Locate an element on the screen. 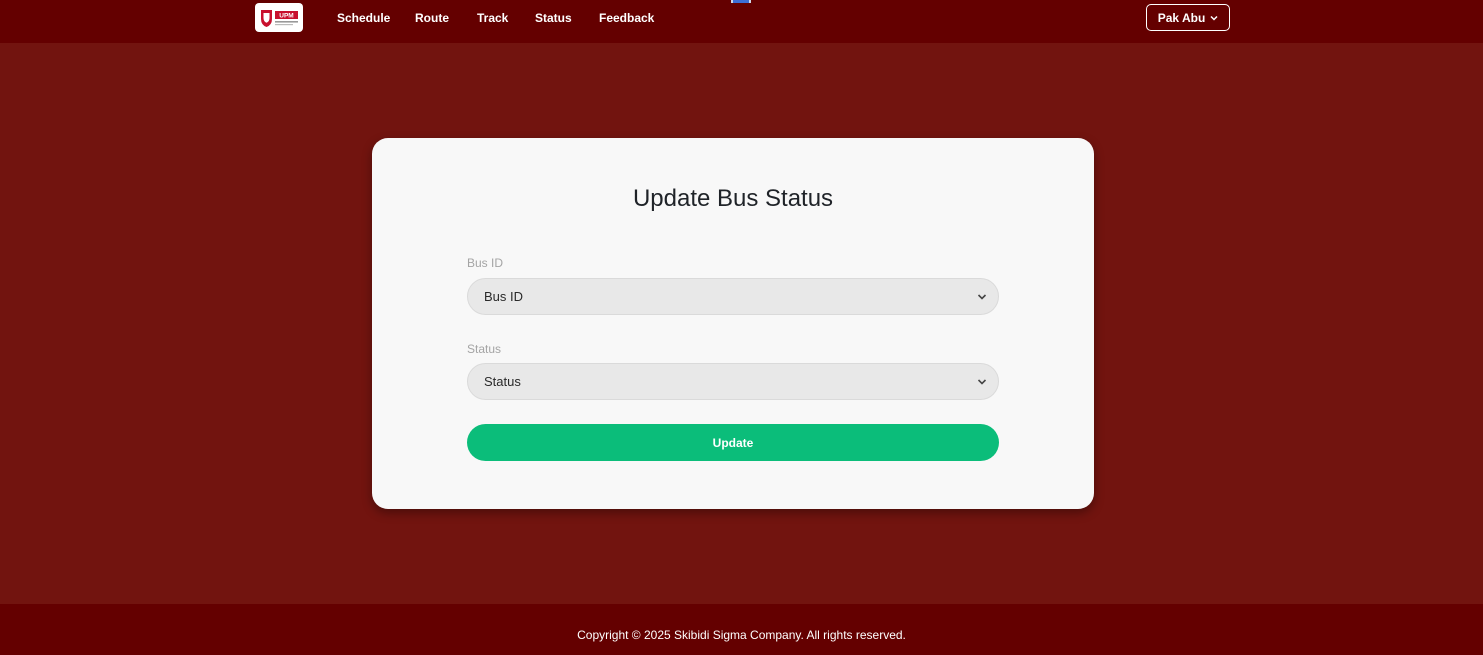 This screenshot has width=1483, height=655. nav-link-status: Status is located at coordinates (553, 19).